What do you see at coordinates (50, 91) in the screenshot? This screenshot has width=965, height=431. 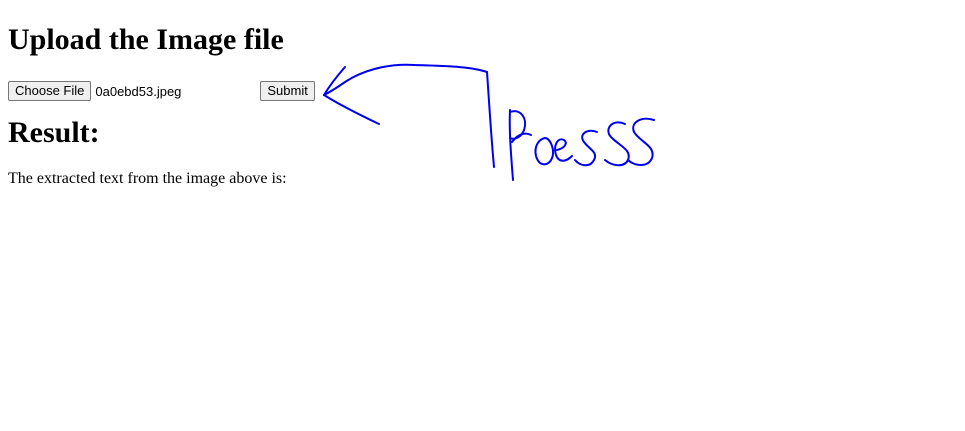 I see `choose-file-button: Choose File` at bounding box center [50, 91].